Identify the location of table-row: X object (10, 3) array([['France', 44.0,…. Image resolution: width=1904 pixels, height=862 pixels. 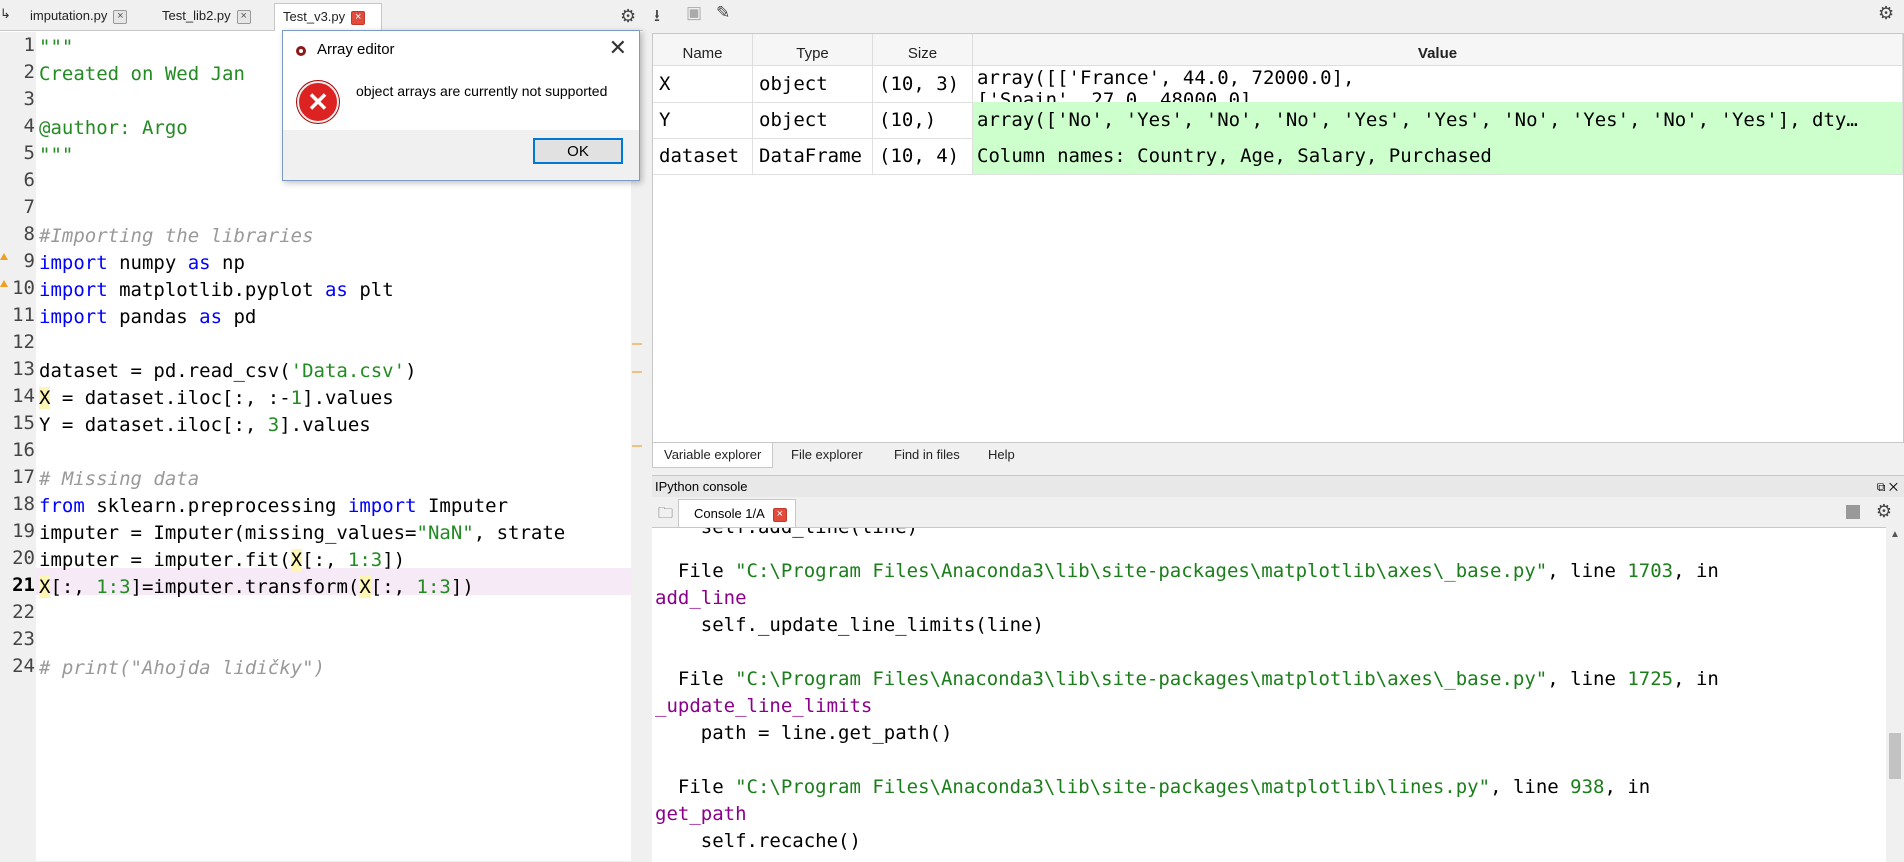
(1278, 84).